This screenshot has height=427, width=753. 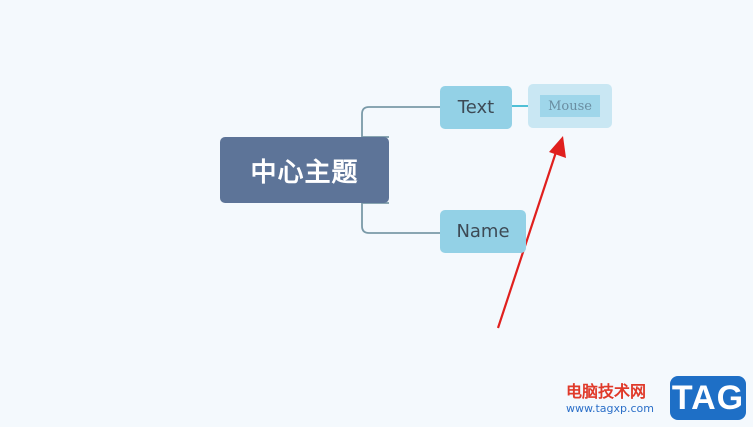 I want to click on central-topic-label: 中心主题, so click(x=304, y=172).